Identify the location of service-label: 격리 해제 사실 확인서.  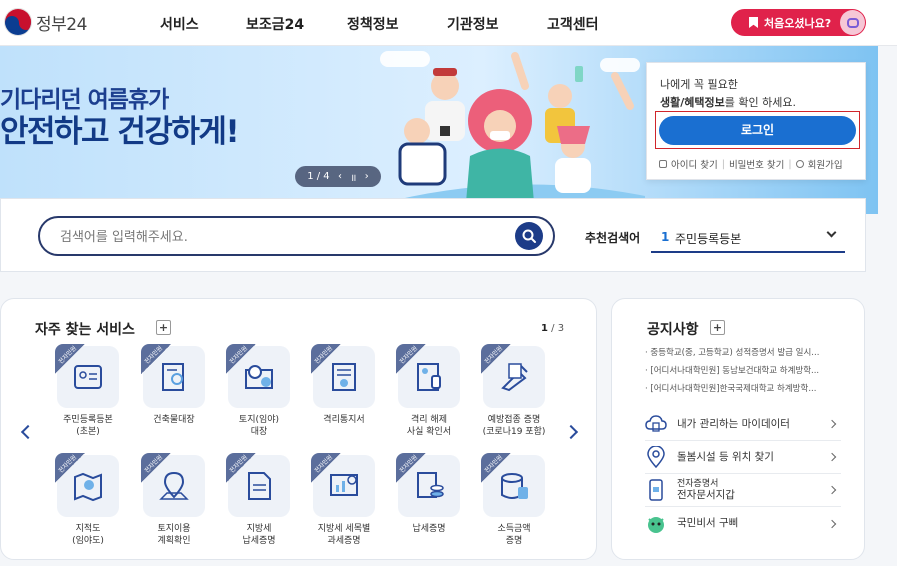
(429, 426).